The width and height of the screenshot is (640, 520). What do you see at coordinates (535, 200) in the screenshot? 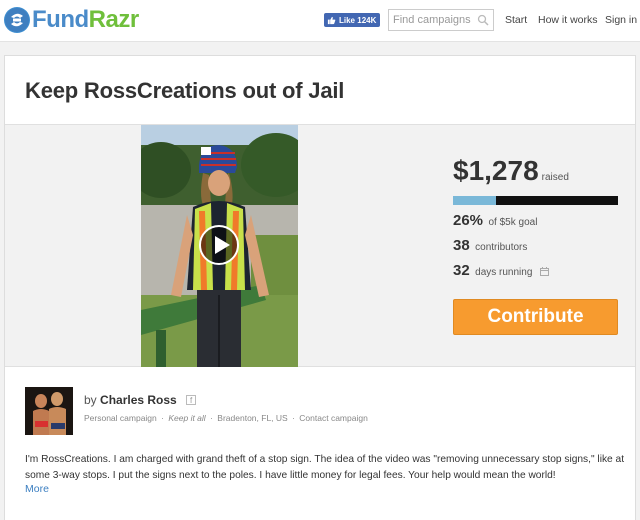
I see `progress-bar` at bounding box center [535, 200].